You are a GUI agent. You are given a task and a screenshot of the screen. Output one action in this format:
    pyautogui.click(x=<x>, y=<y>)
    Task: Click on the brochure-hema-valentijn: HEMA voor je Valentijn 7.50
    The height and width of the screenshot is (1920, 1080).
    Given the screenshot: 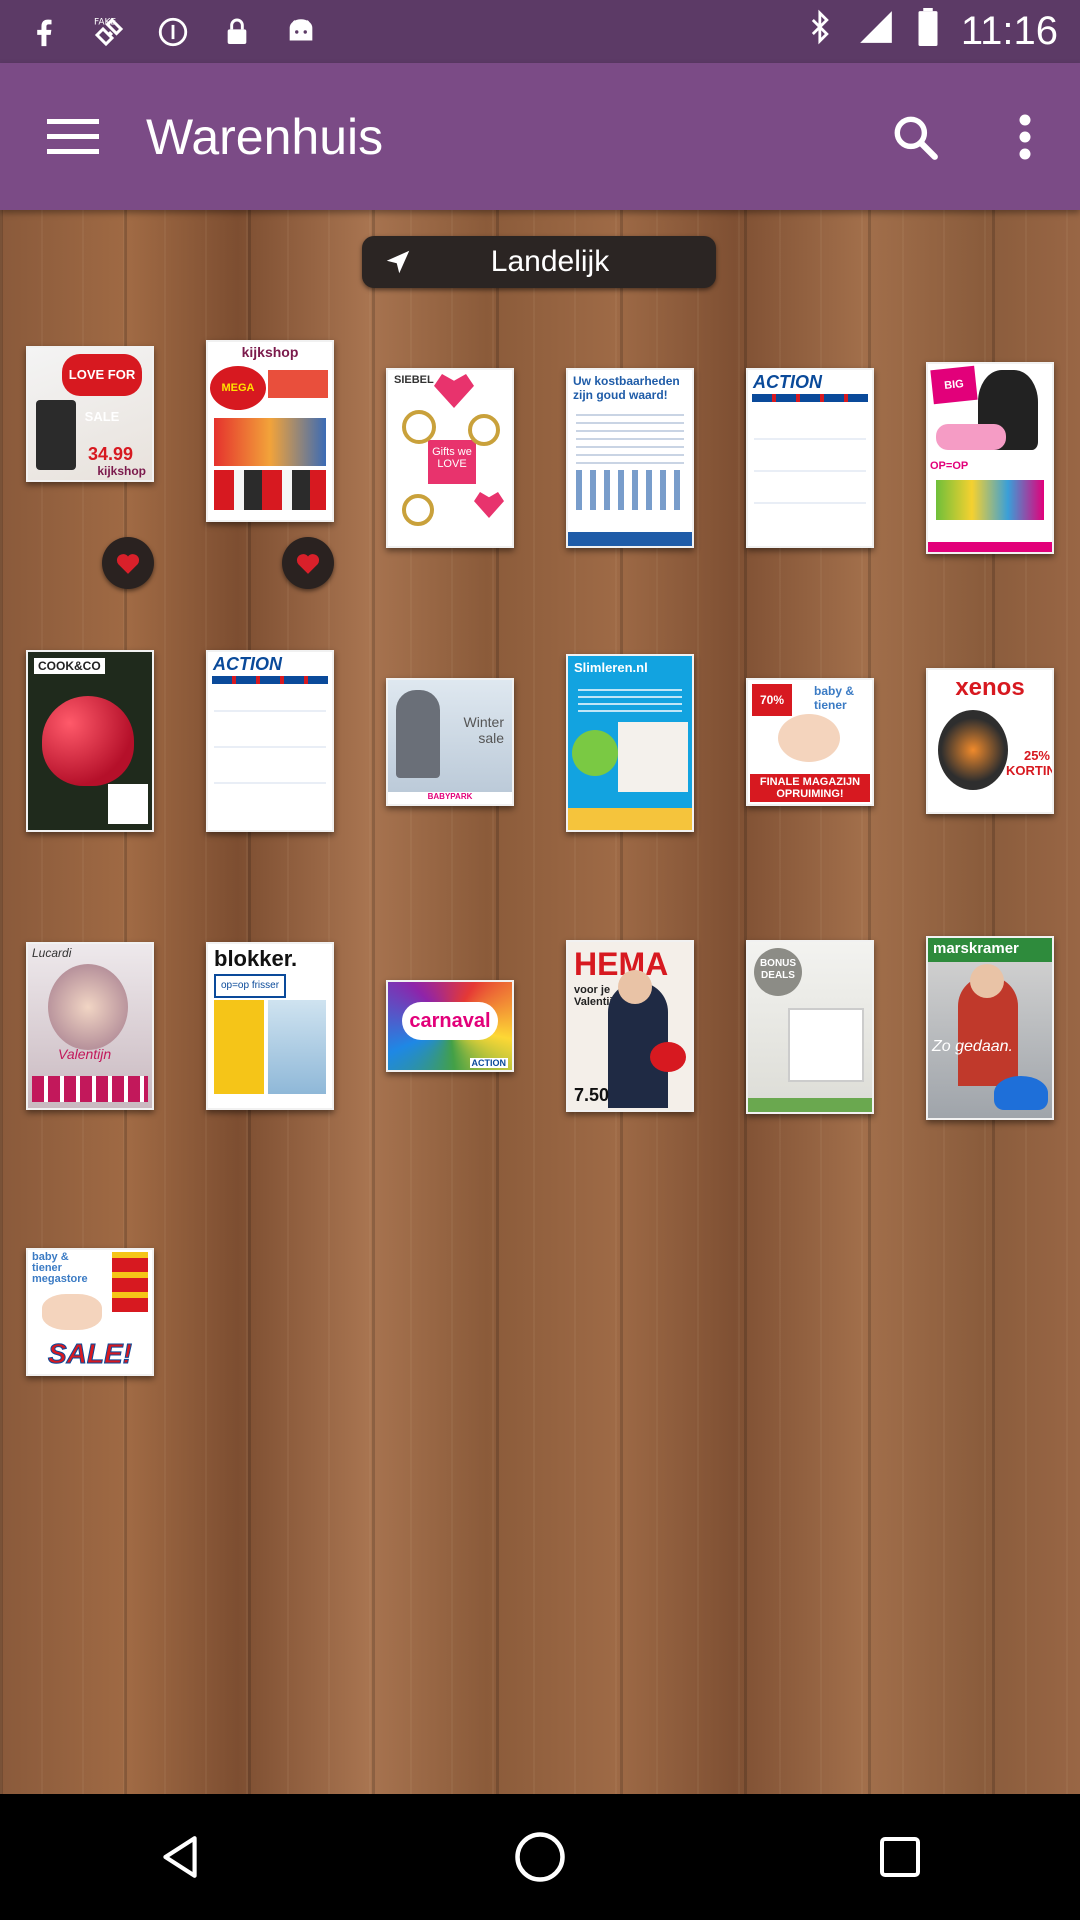 What is the action you would take?
    pyautogui.click(x=630, y=1026)
    